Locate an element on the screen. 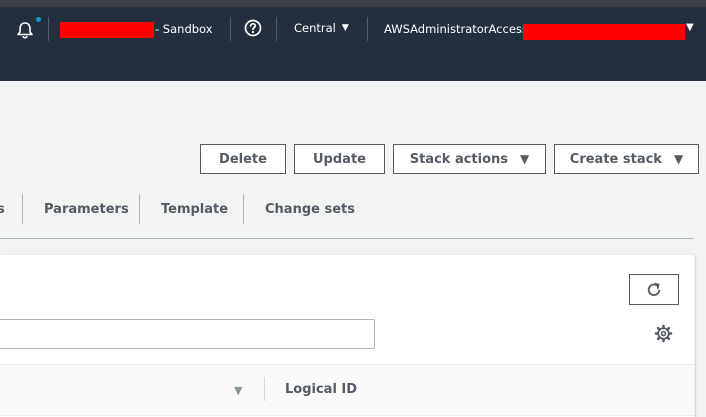 The width and height of the screenshot is (706, 417). create-stack-button: Create stack ▼ is located at coordinates (626, 159).